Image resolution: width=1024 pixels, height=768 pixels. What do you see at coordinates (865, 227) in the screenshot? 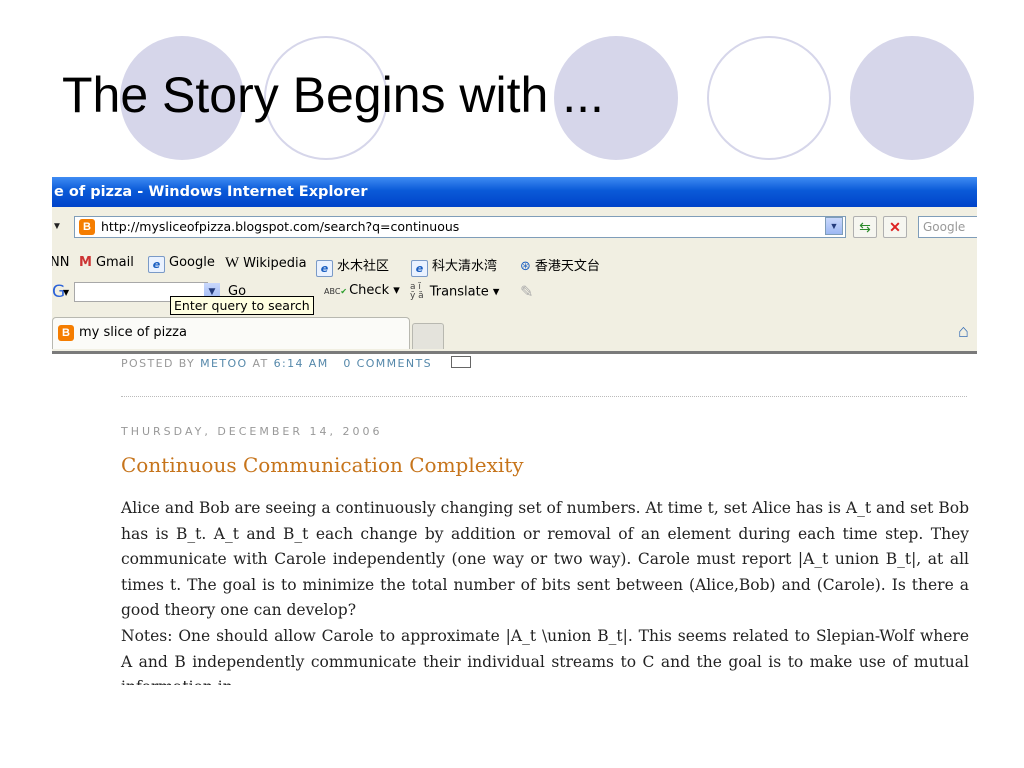
I see `refresh-button: ⇆` at bounding box center [865, 227].